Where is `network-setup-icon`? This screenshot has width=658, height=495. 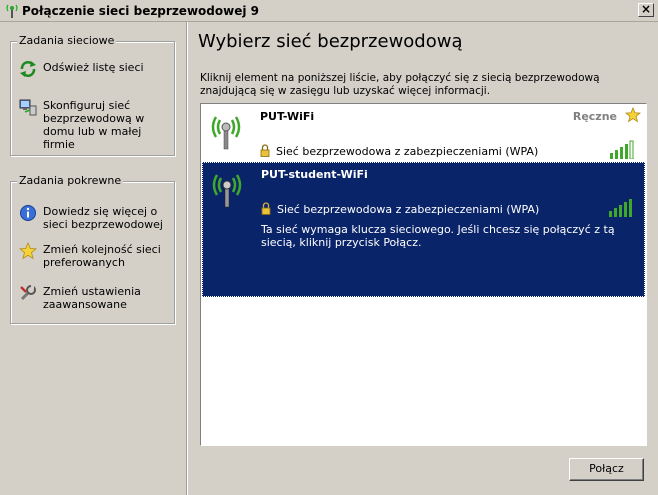
network-setup-icon is located at coordinates (28, 107).